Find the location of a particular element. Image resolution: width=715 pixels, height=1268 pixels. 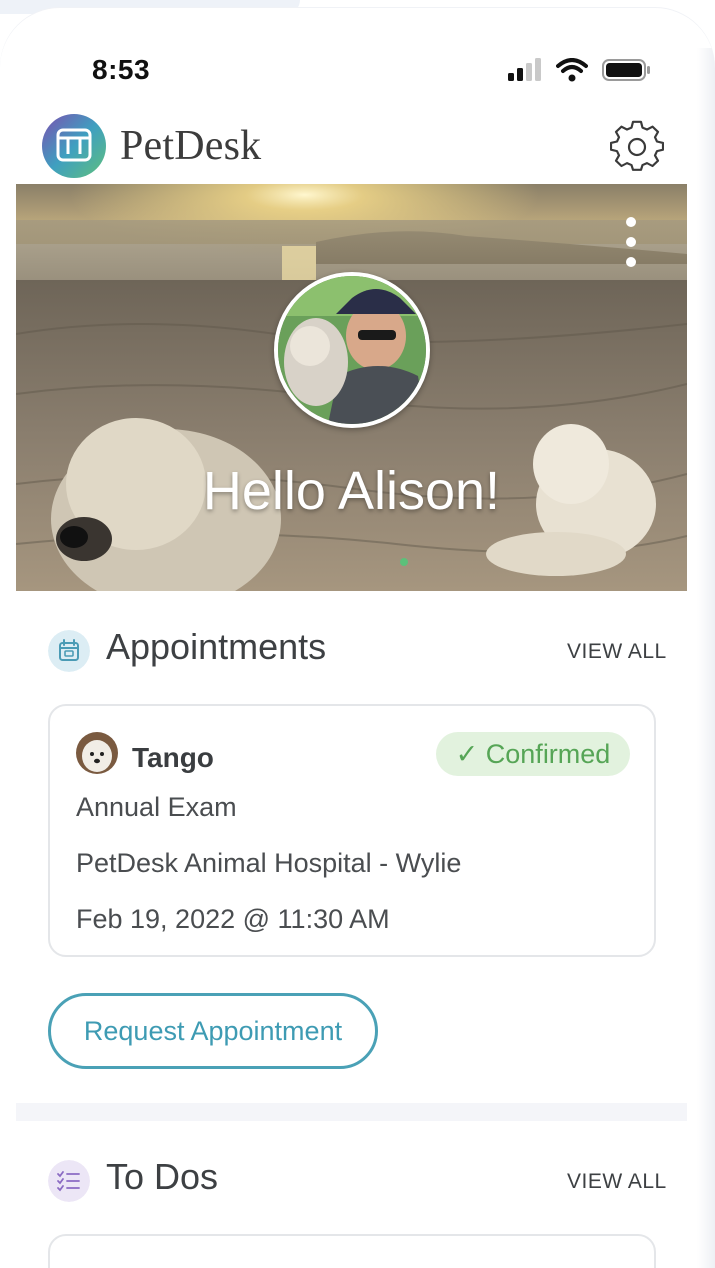

appointments-title: Appointments is located at coordinates (216, 646).